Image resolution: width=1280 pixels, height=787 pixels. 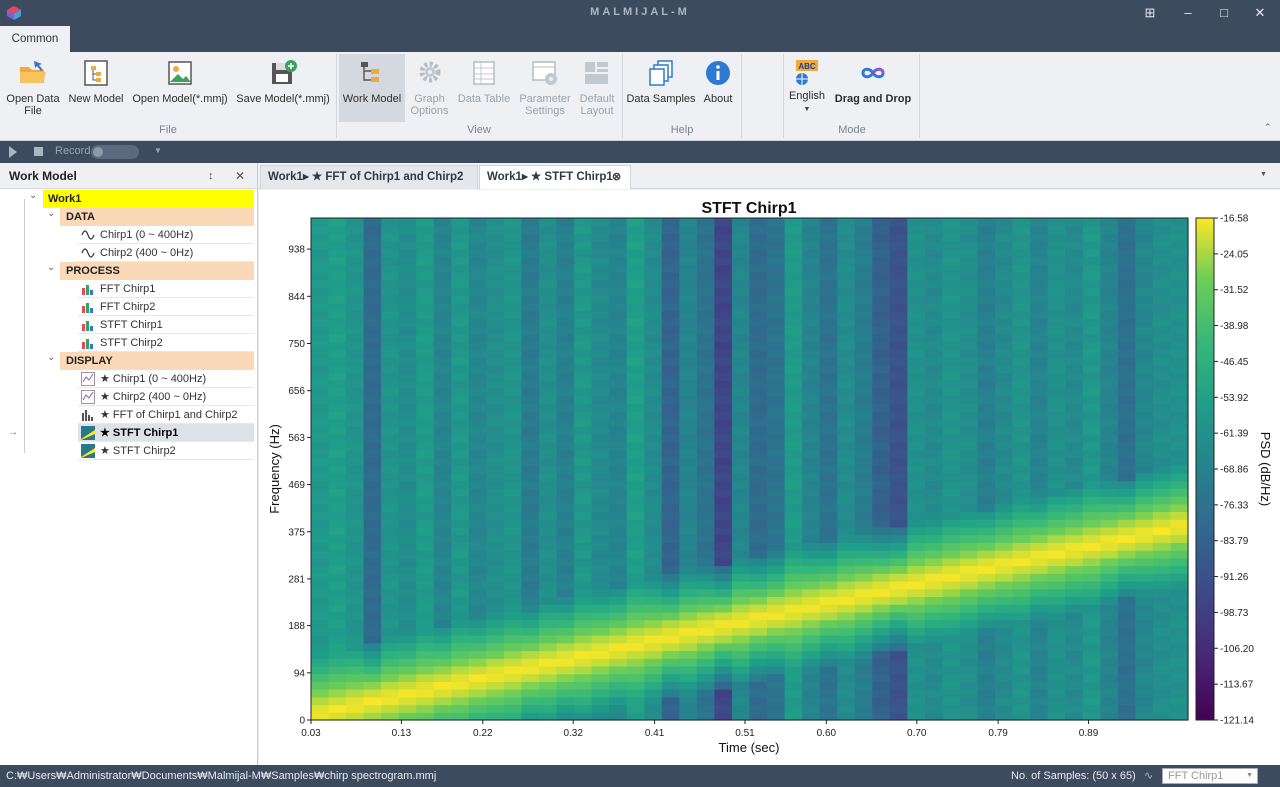 I want to click on tree-item: ★ Chirp2 (400 ~ 0Hz), so click(x=166, y=397).